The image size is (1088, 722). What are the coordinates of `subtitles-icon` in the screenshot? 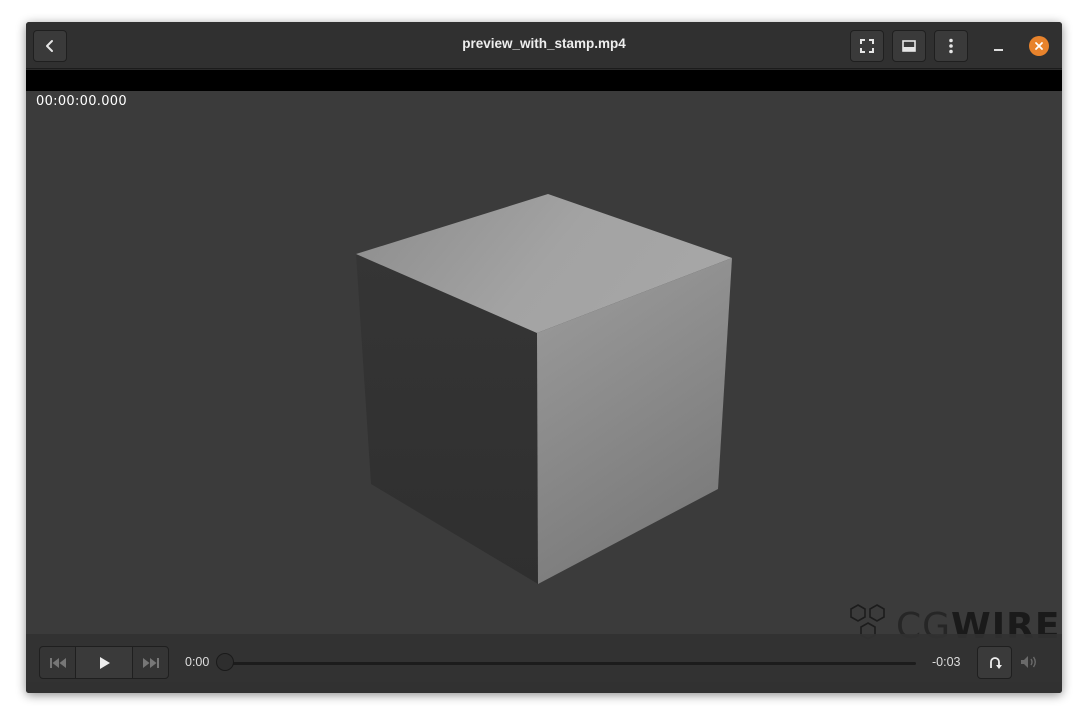 It's located at (909, 46).